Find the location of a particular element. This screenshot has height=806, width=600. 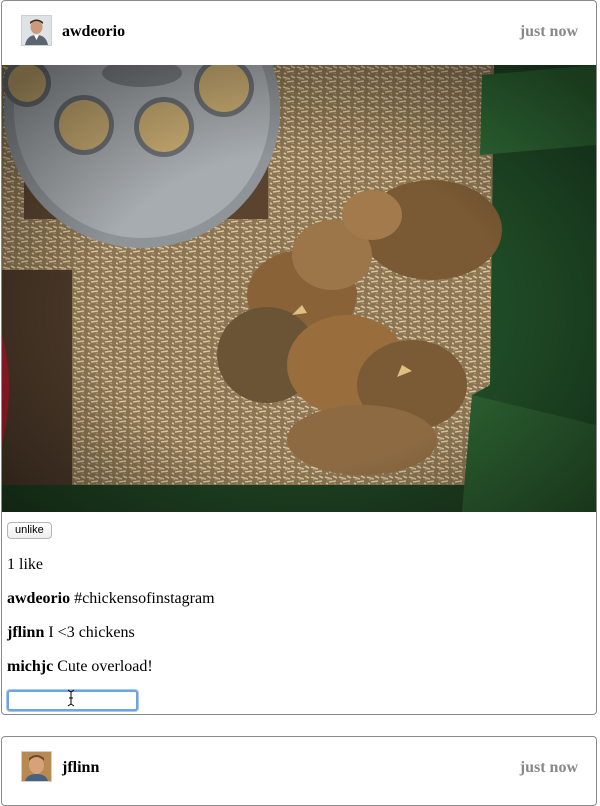

likes-count: 1 like is located at coordinates (25, 564).